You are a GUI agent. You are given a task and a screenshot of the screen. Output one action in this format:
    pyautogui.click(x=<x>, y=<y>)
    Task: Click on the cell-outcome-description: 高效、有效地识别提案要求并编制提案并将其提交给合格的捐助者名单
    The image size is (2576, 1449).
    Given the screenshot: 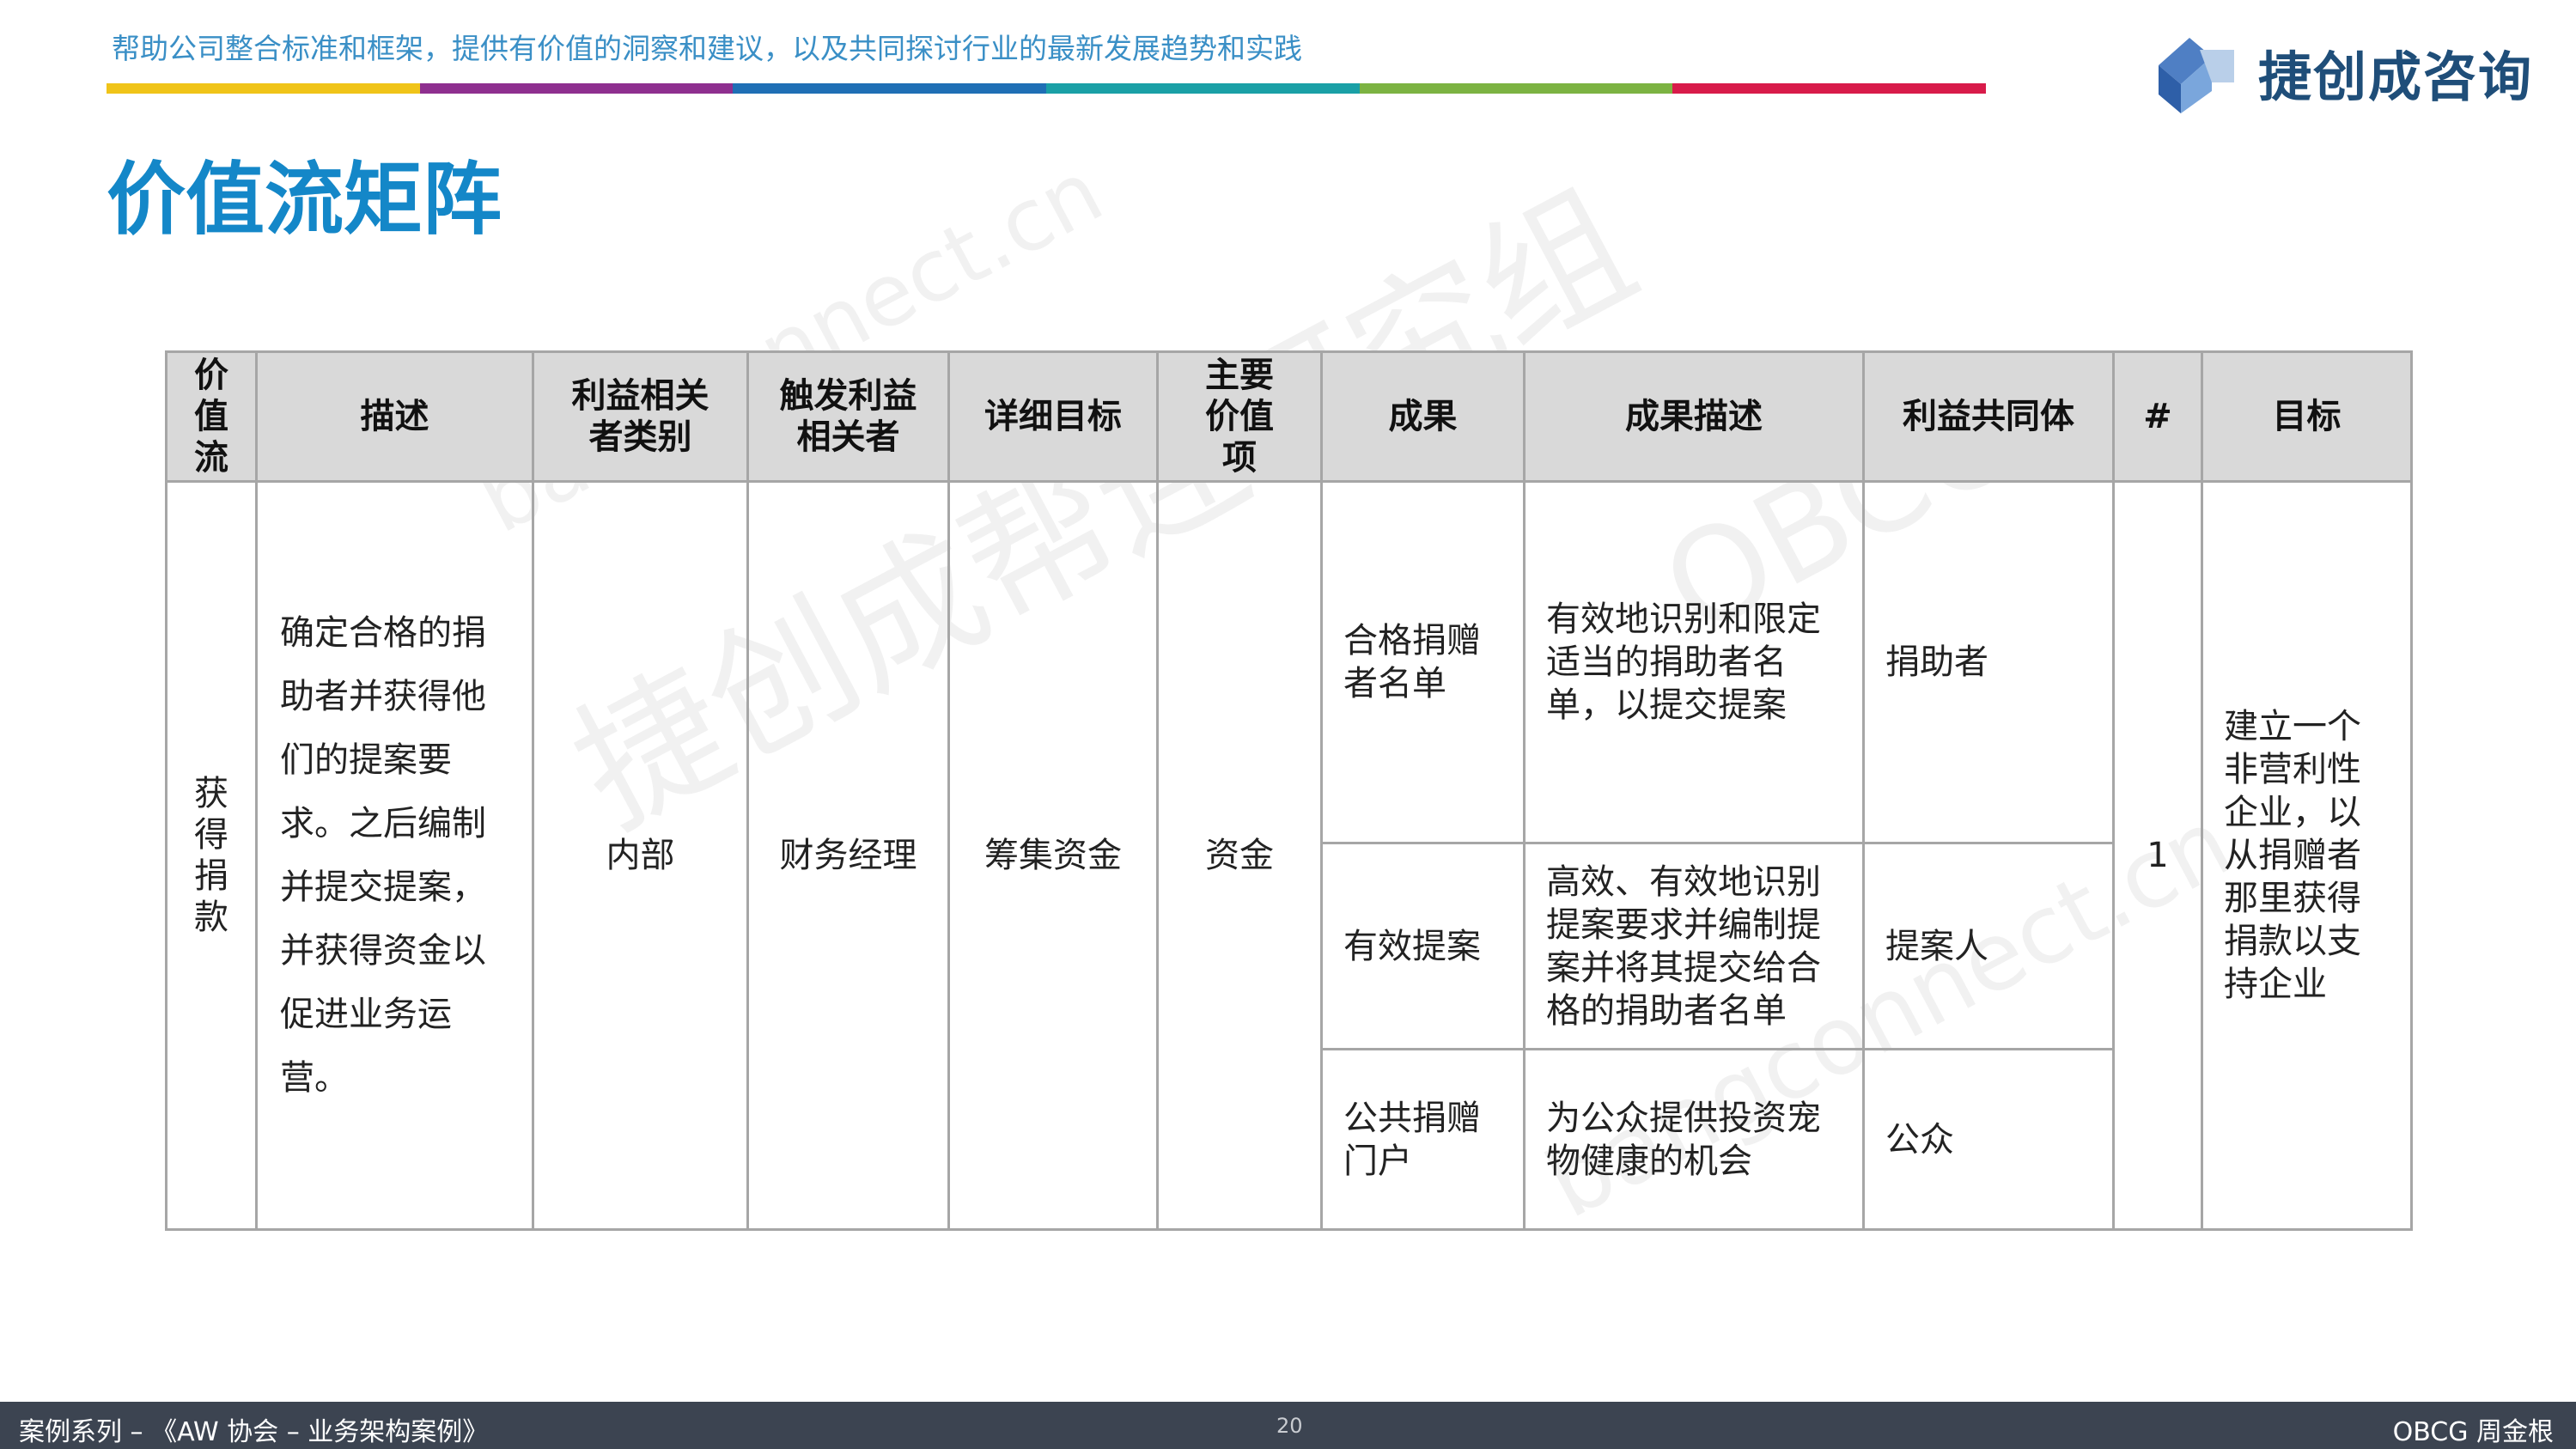 What is the action you would take?
    pyautogui.click(x=1694, y=946)
    